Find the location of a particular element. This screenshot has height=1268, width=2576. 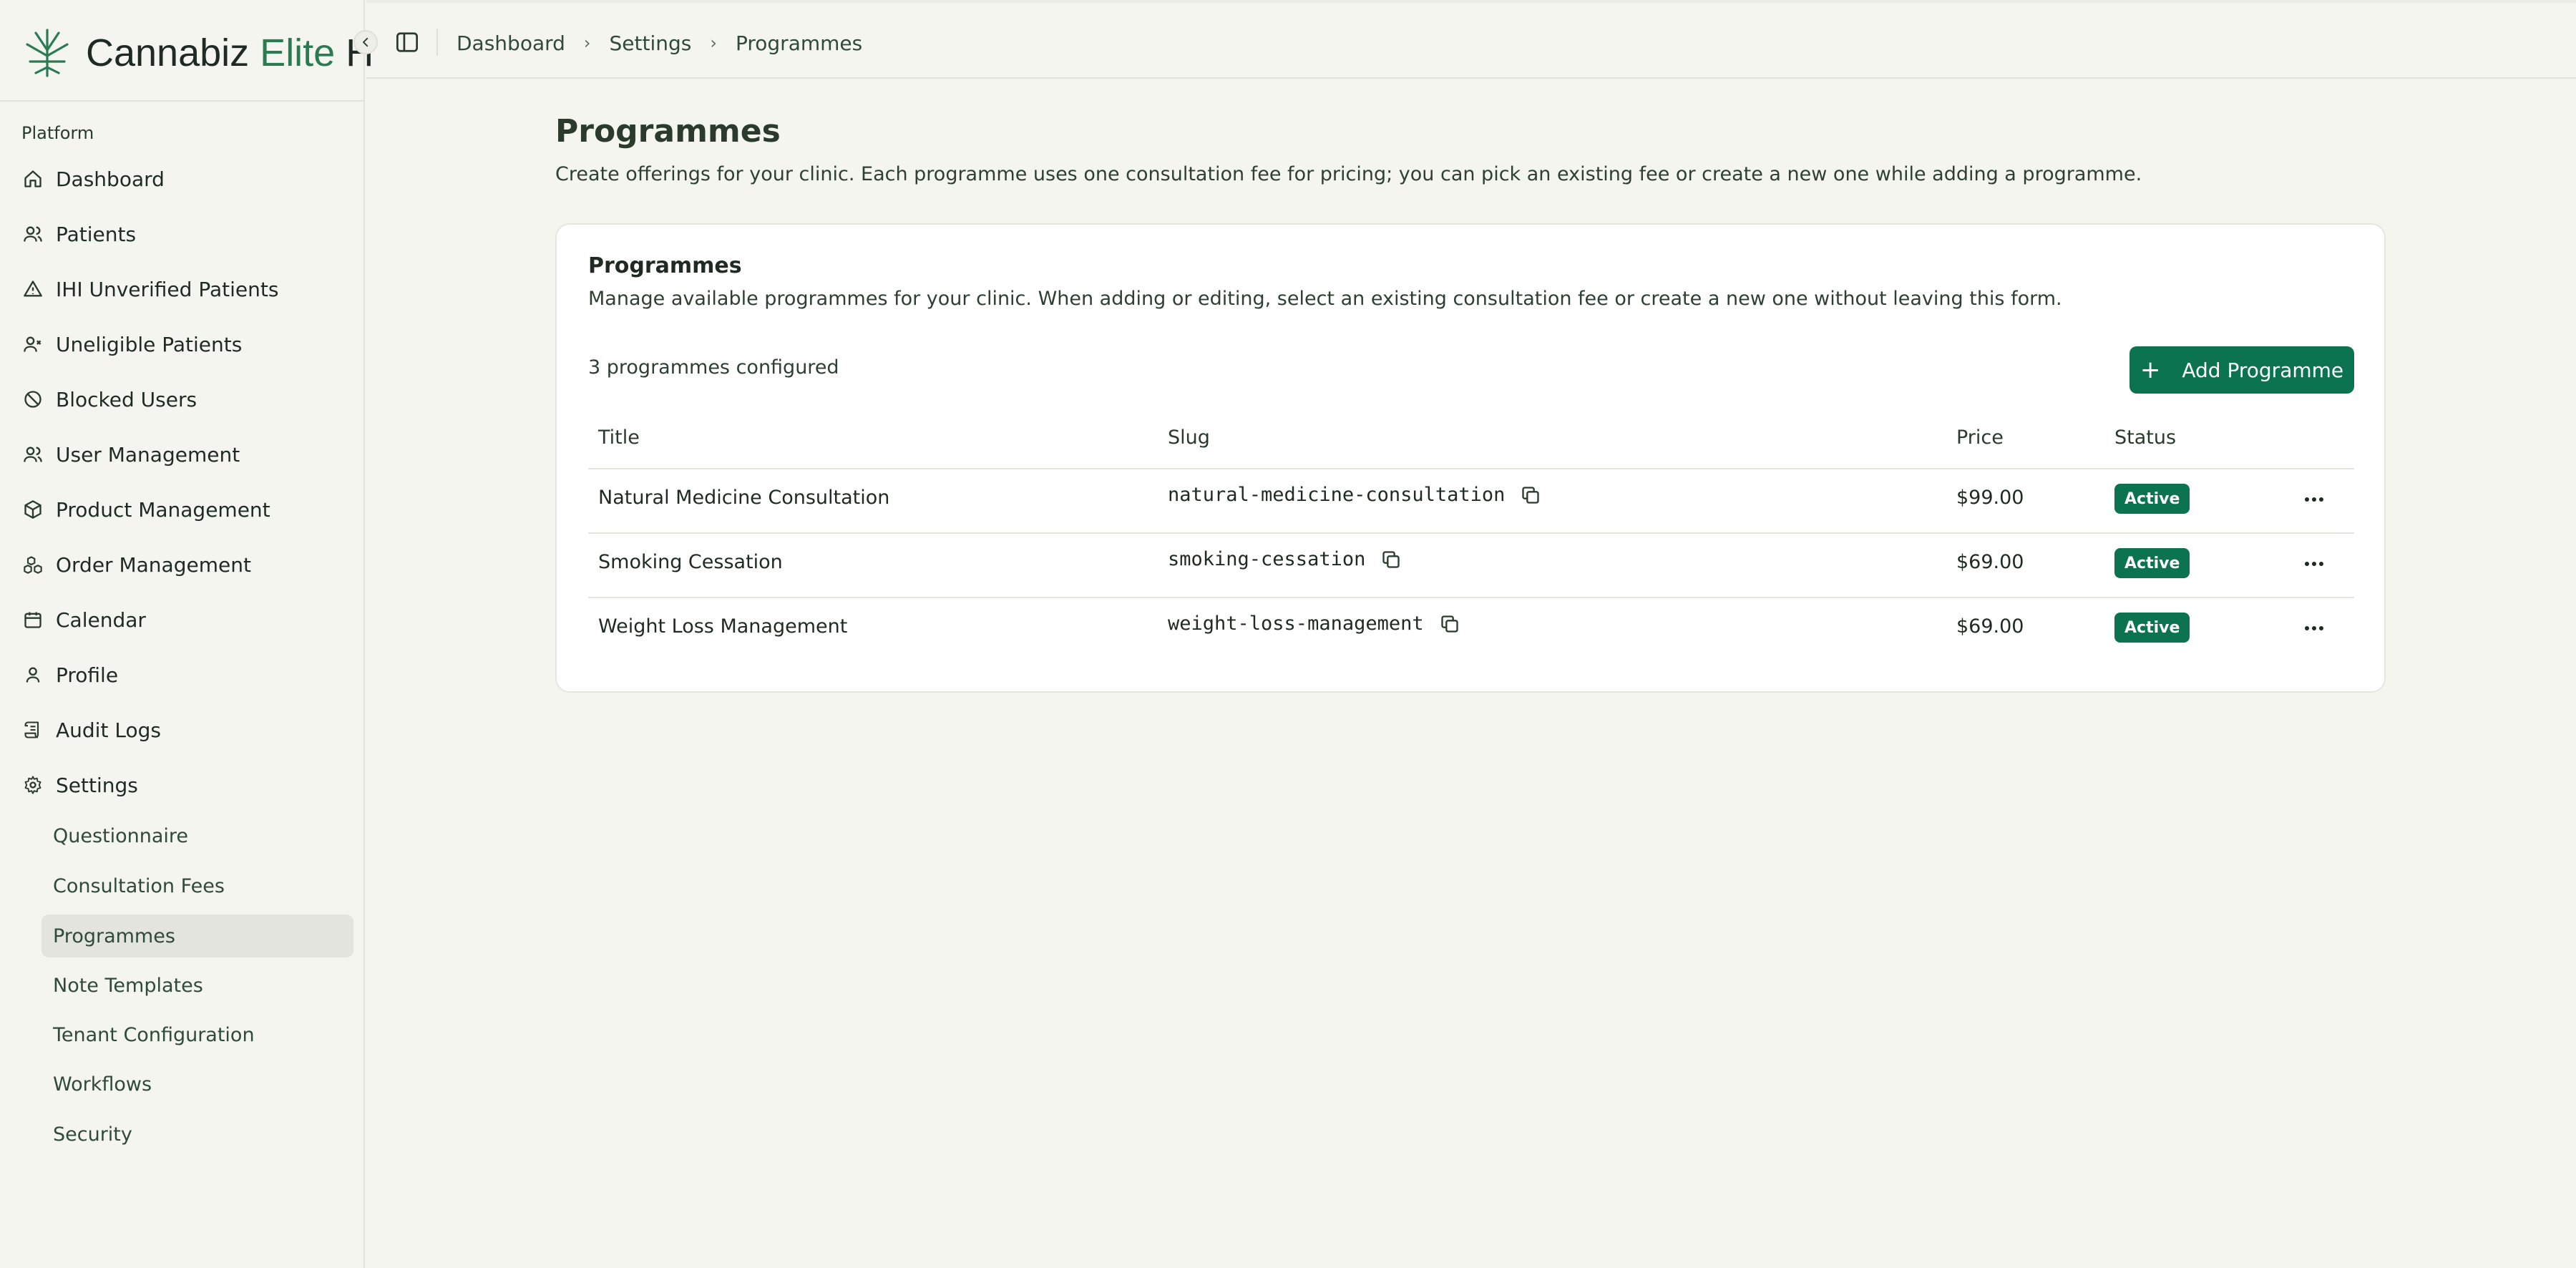

row-slug: smoking-cessation is located at coordinates (1284, 559).